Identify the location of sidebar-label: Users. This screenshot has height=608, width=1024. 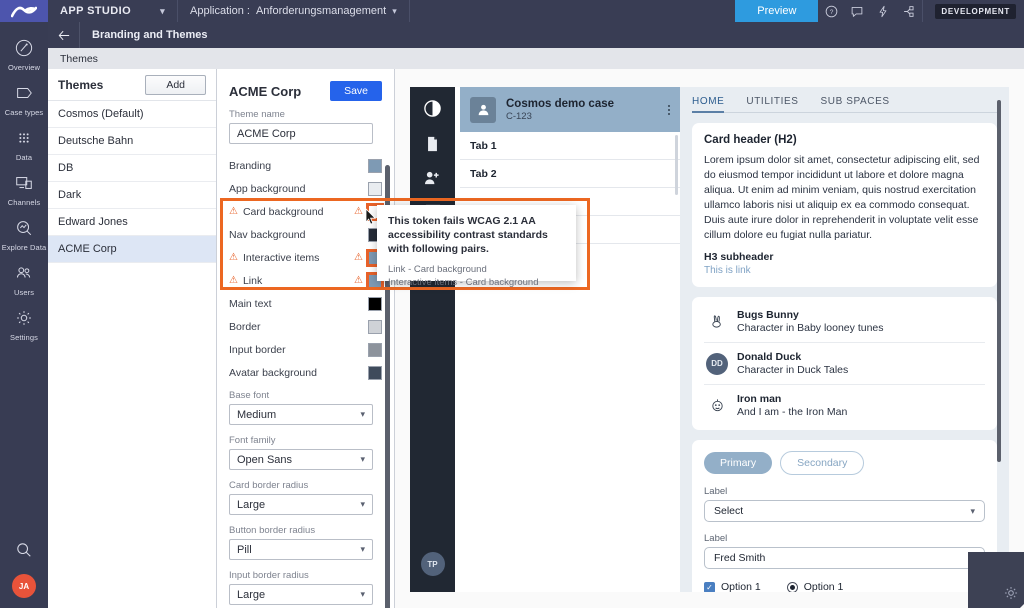
(24, 292).